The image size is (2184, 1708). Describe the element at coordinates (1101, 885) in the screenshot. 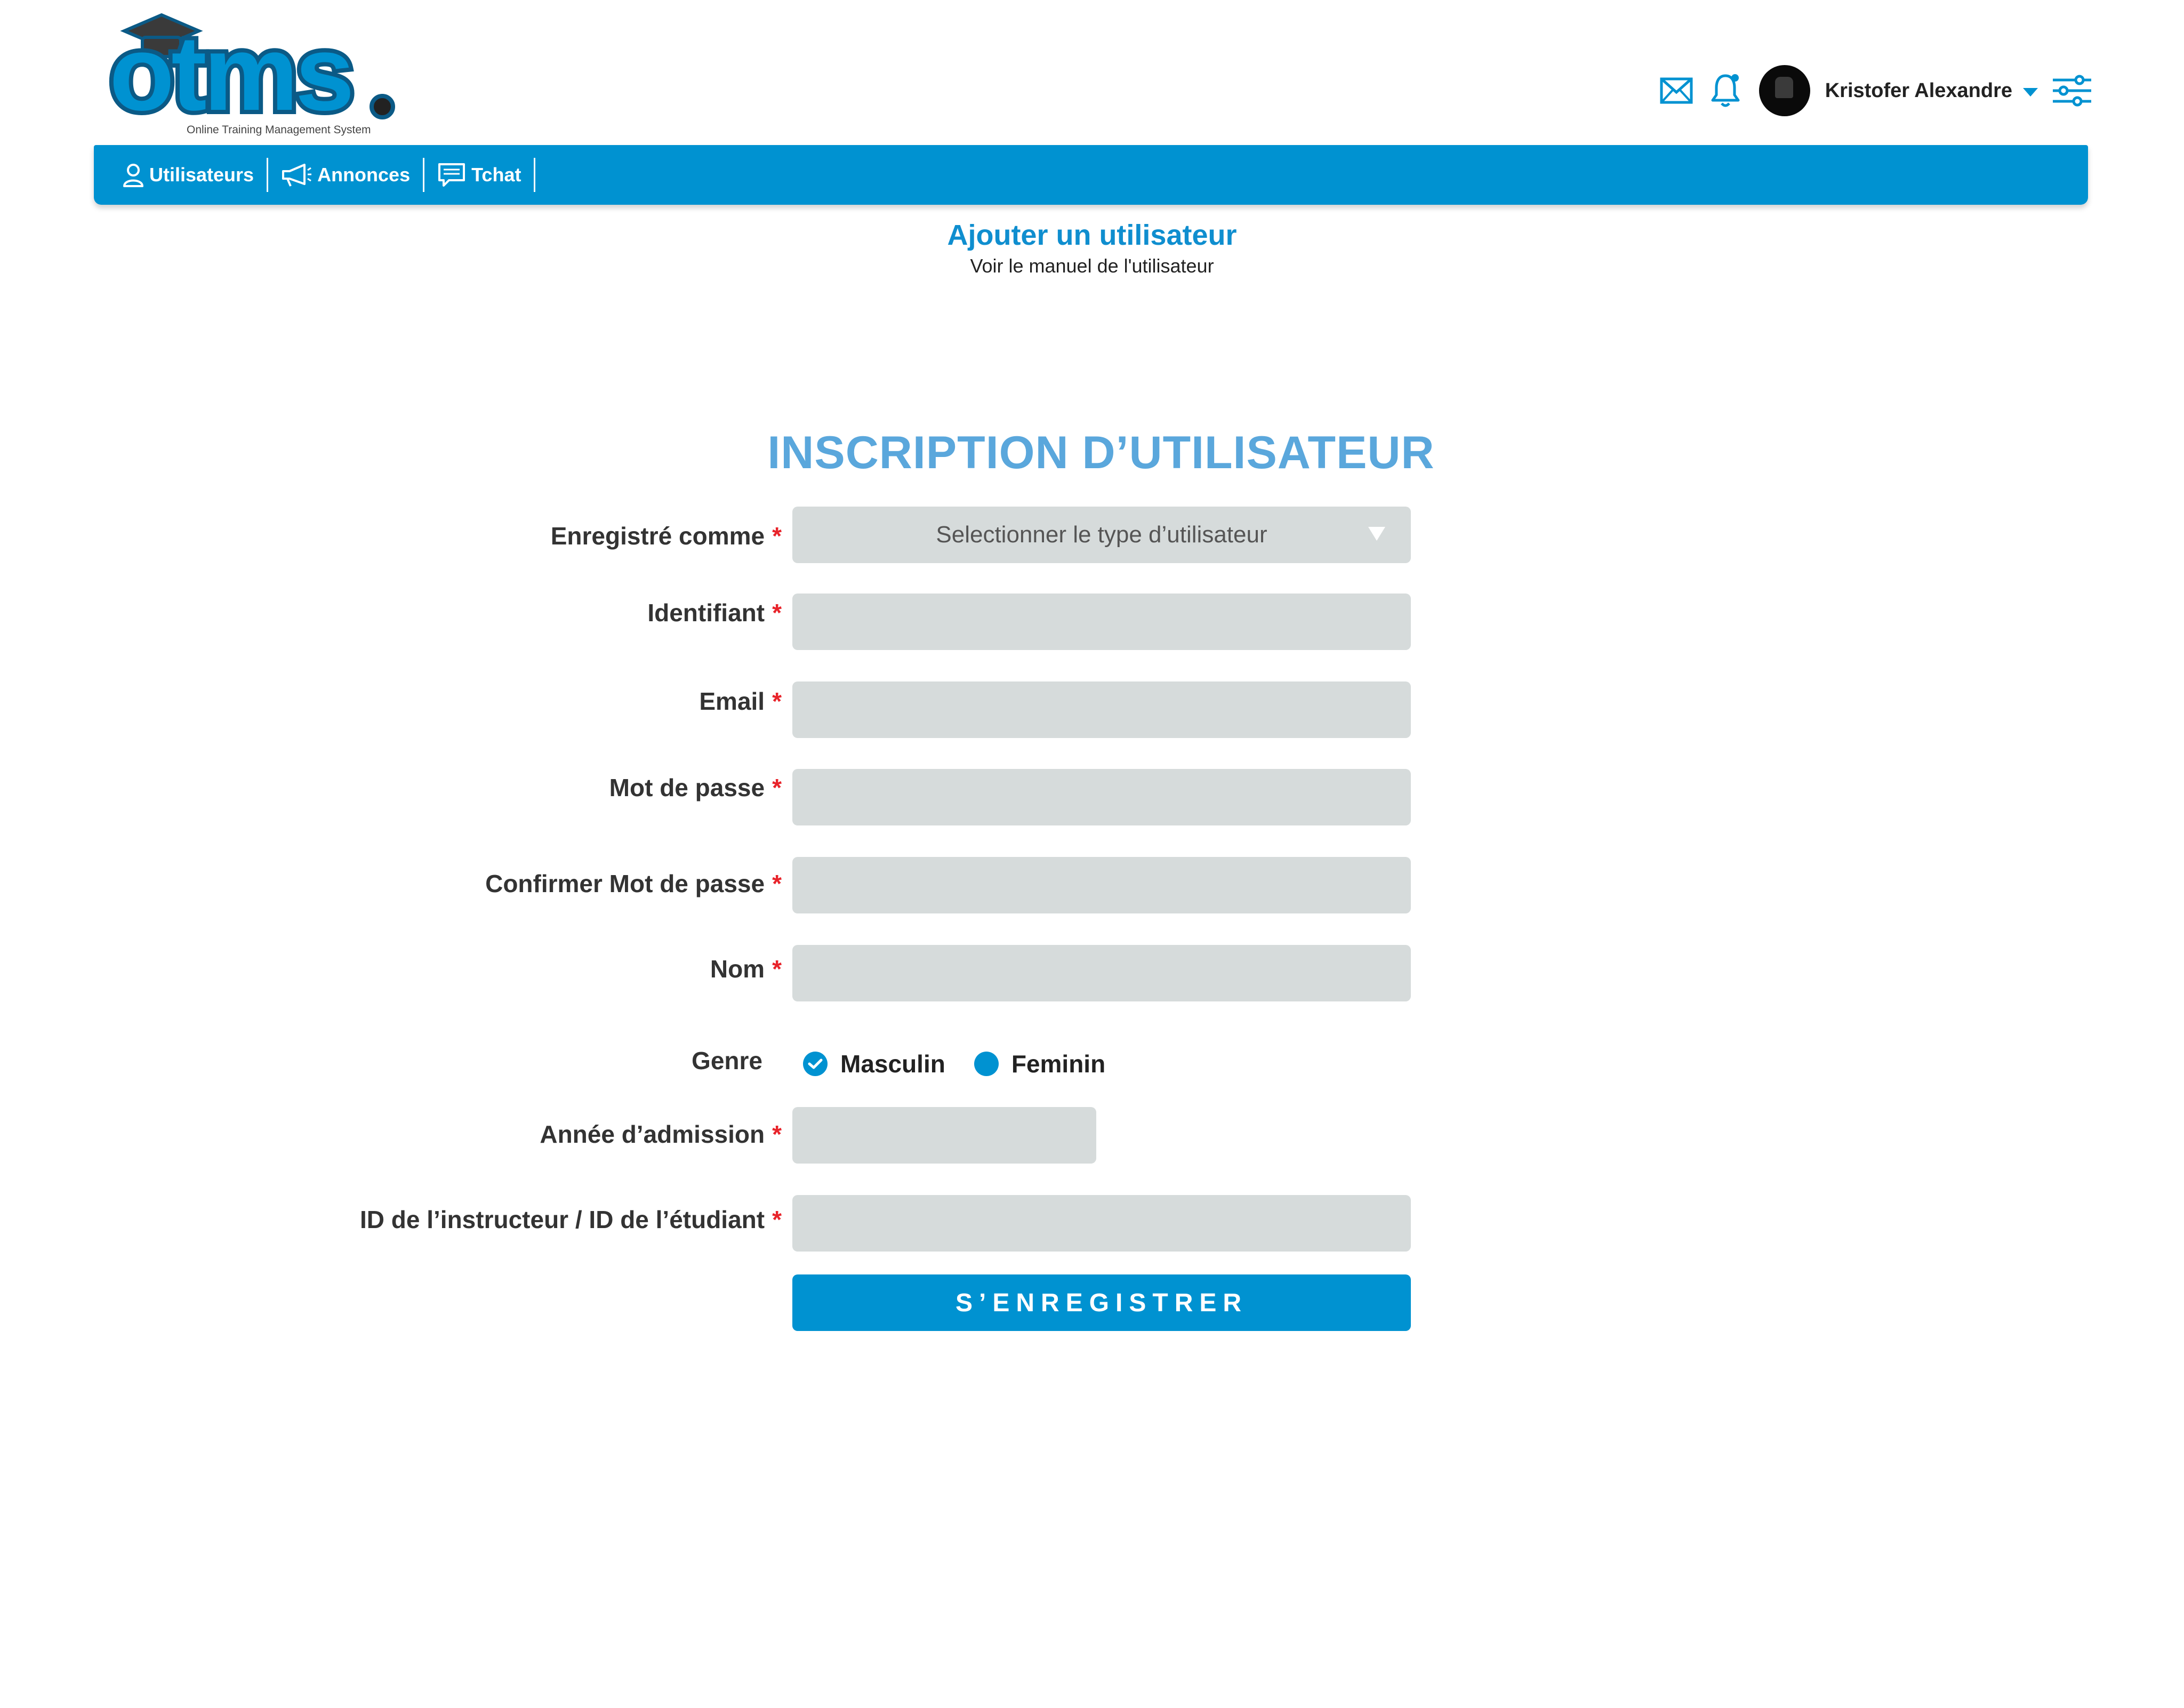

I see `confirm-password-input` at that location.